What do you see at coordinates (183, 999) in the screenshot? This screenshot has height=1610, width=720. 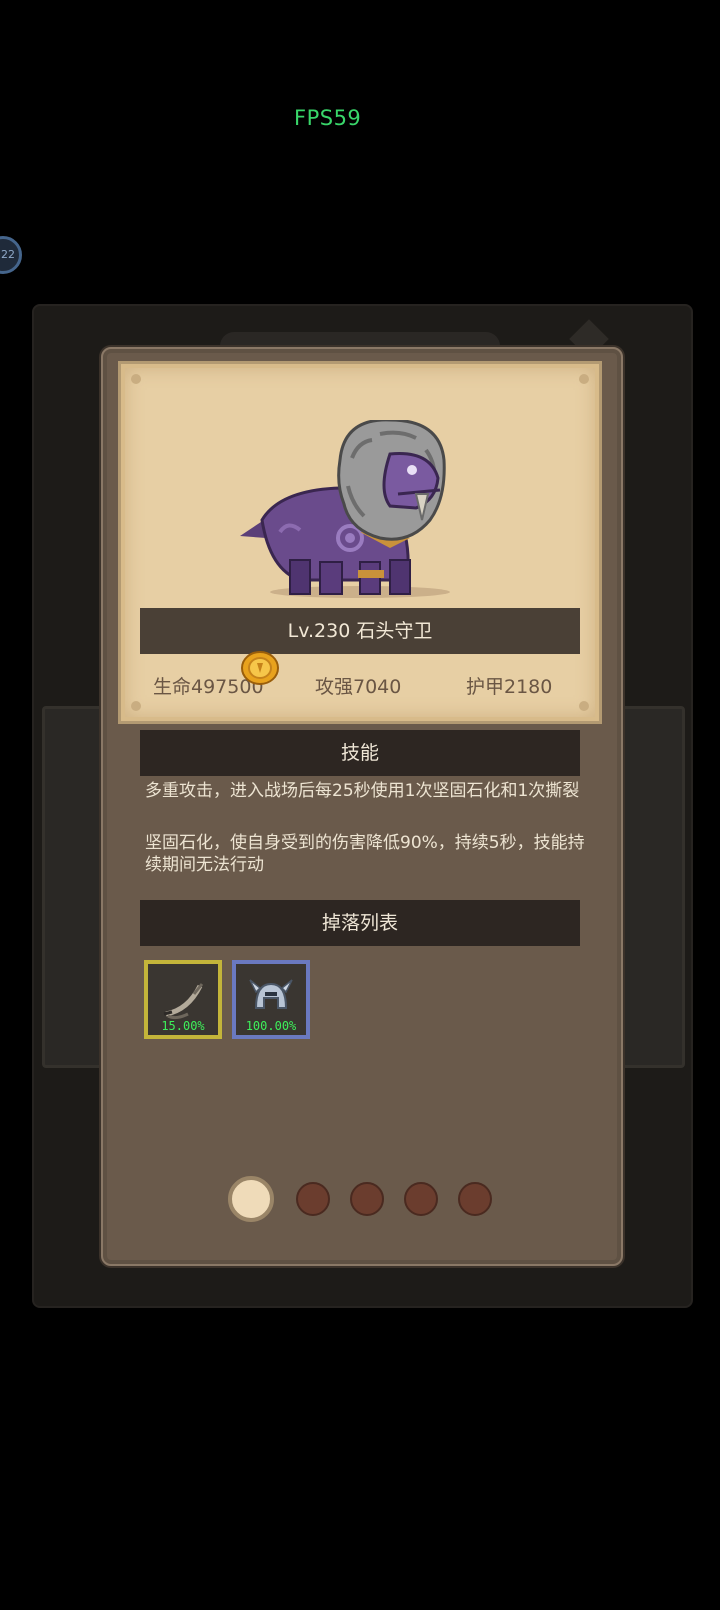 I see `drop-slot-bow: 15.00%` at bounding box center [183, 999].